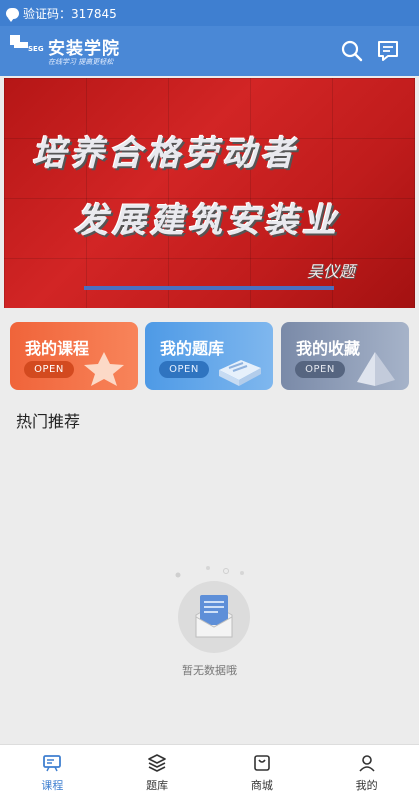 The image size is (419, 800). Describe the element at coordinates (261, 785) in the screenshot. I see `tab-label: 商城` at that location.